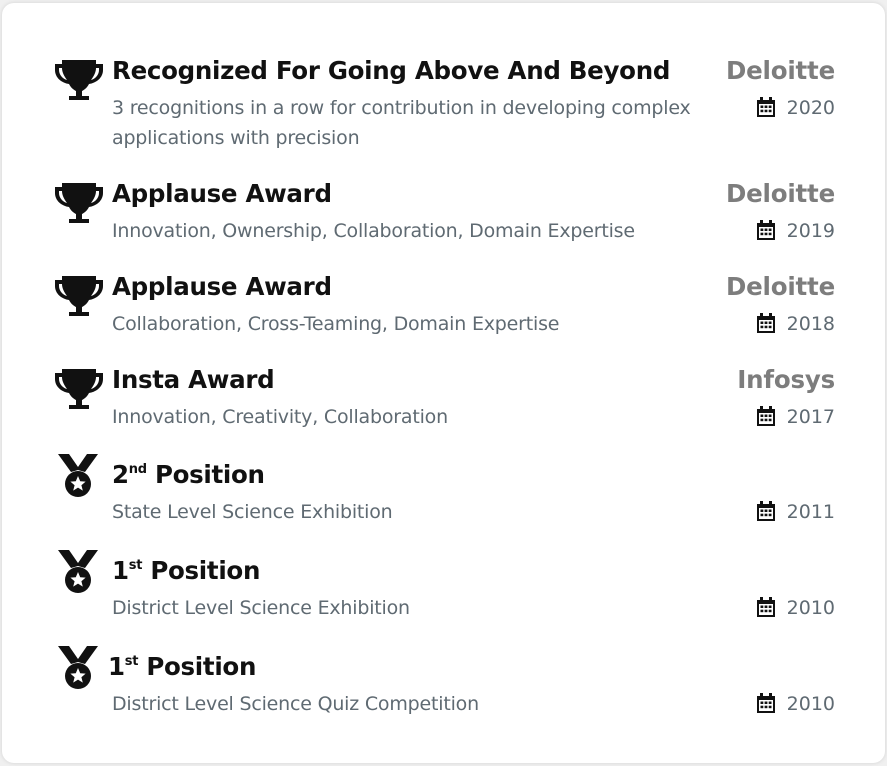 Image resolution: width=887 pixels, height=766 pixels. Describe the element at coordinates (810, 324) in the screenshot. I see `award-year-text: 2018` at that location.